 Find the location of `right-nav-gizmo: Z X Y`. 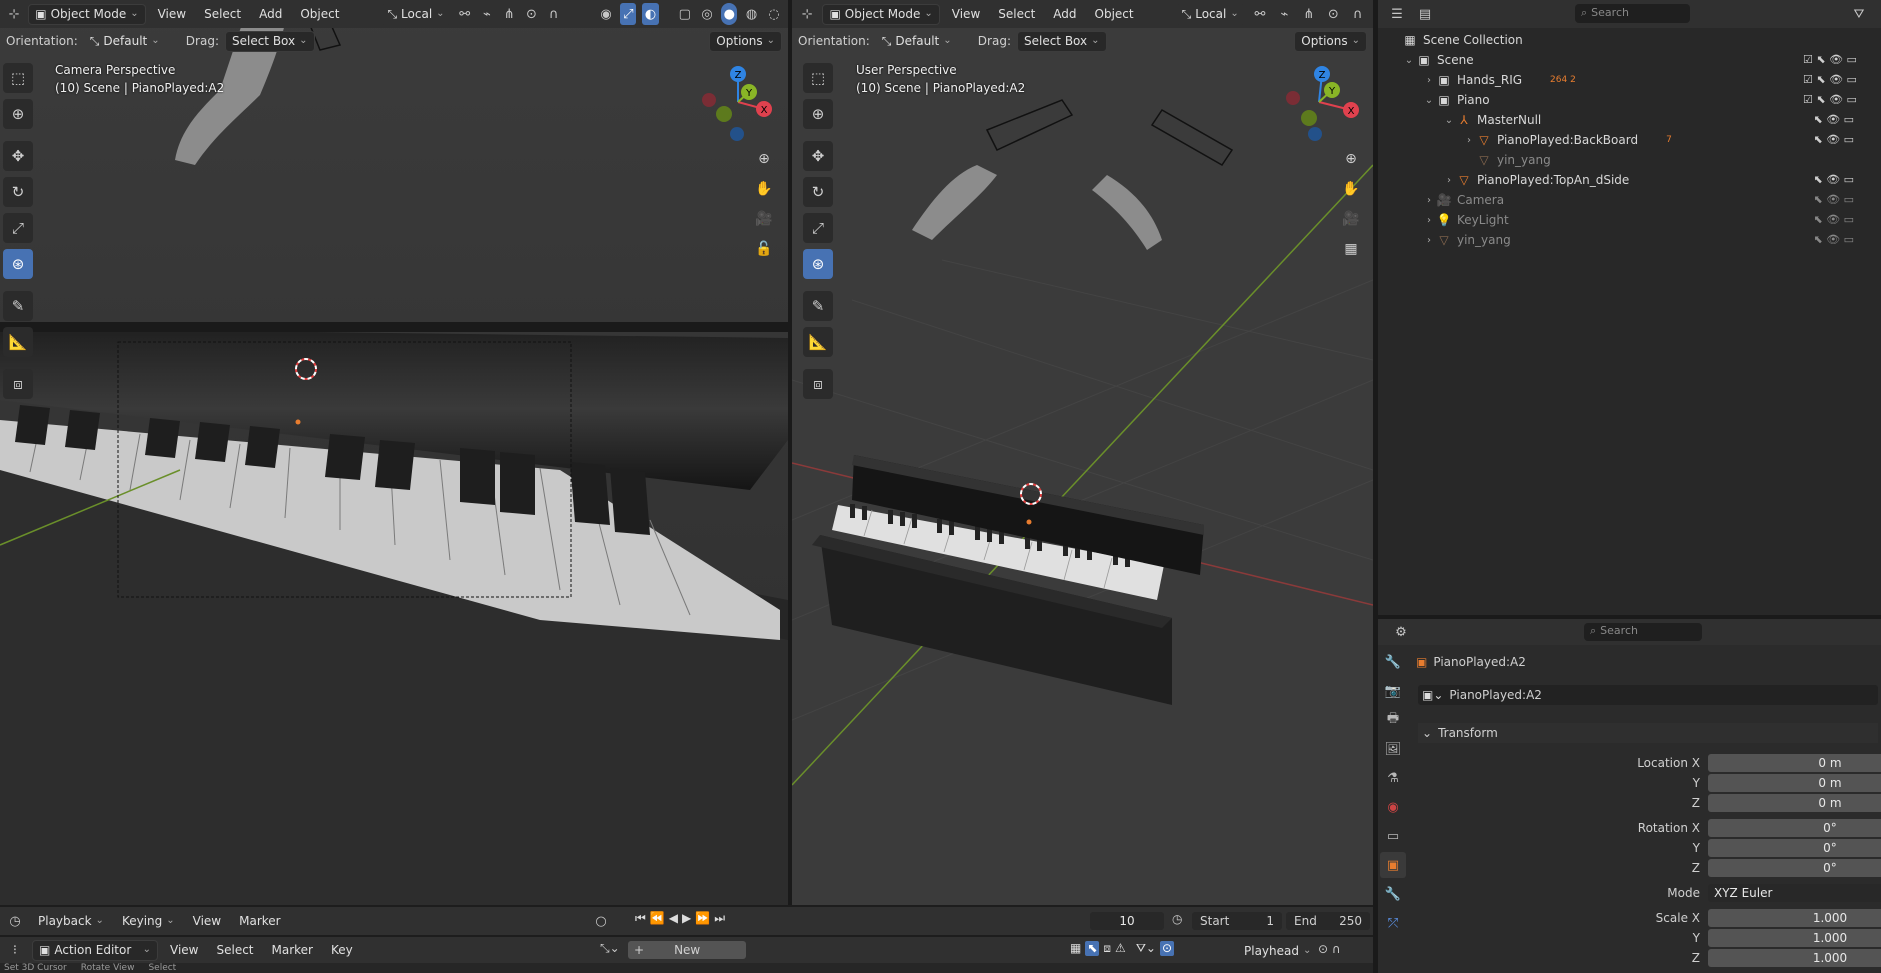

right-nav-gizmo: Z X Y is located at coordinates (1322, 105).